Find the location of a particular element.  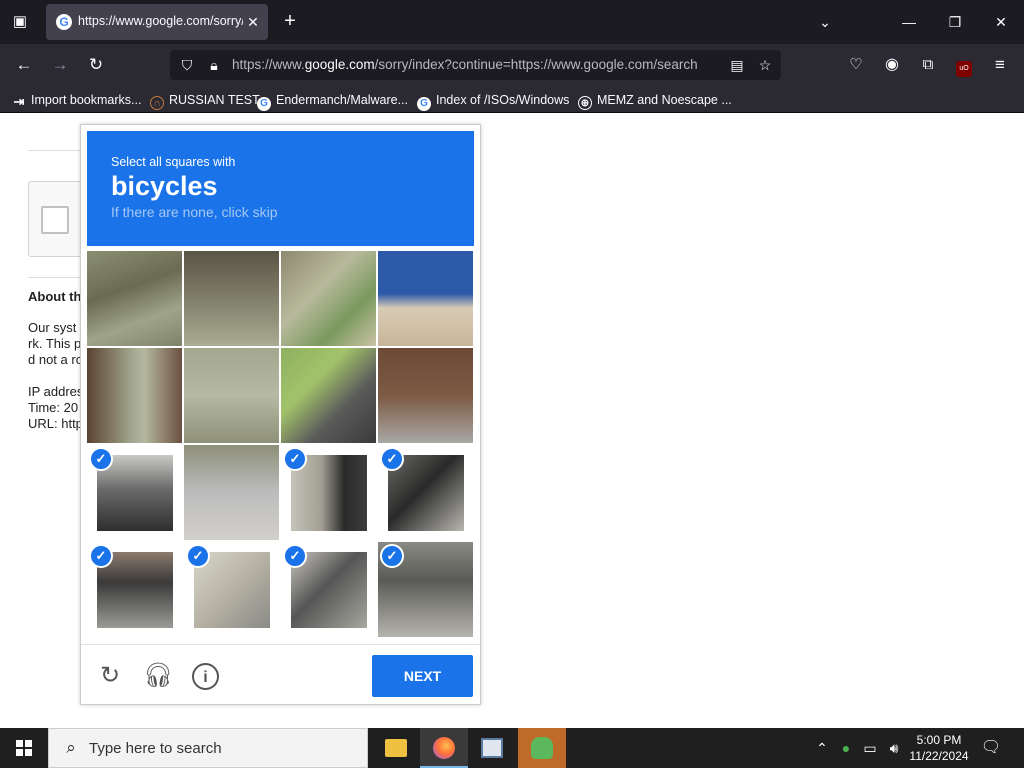

forward-icon: → is located at coordinates (60, 65).